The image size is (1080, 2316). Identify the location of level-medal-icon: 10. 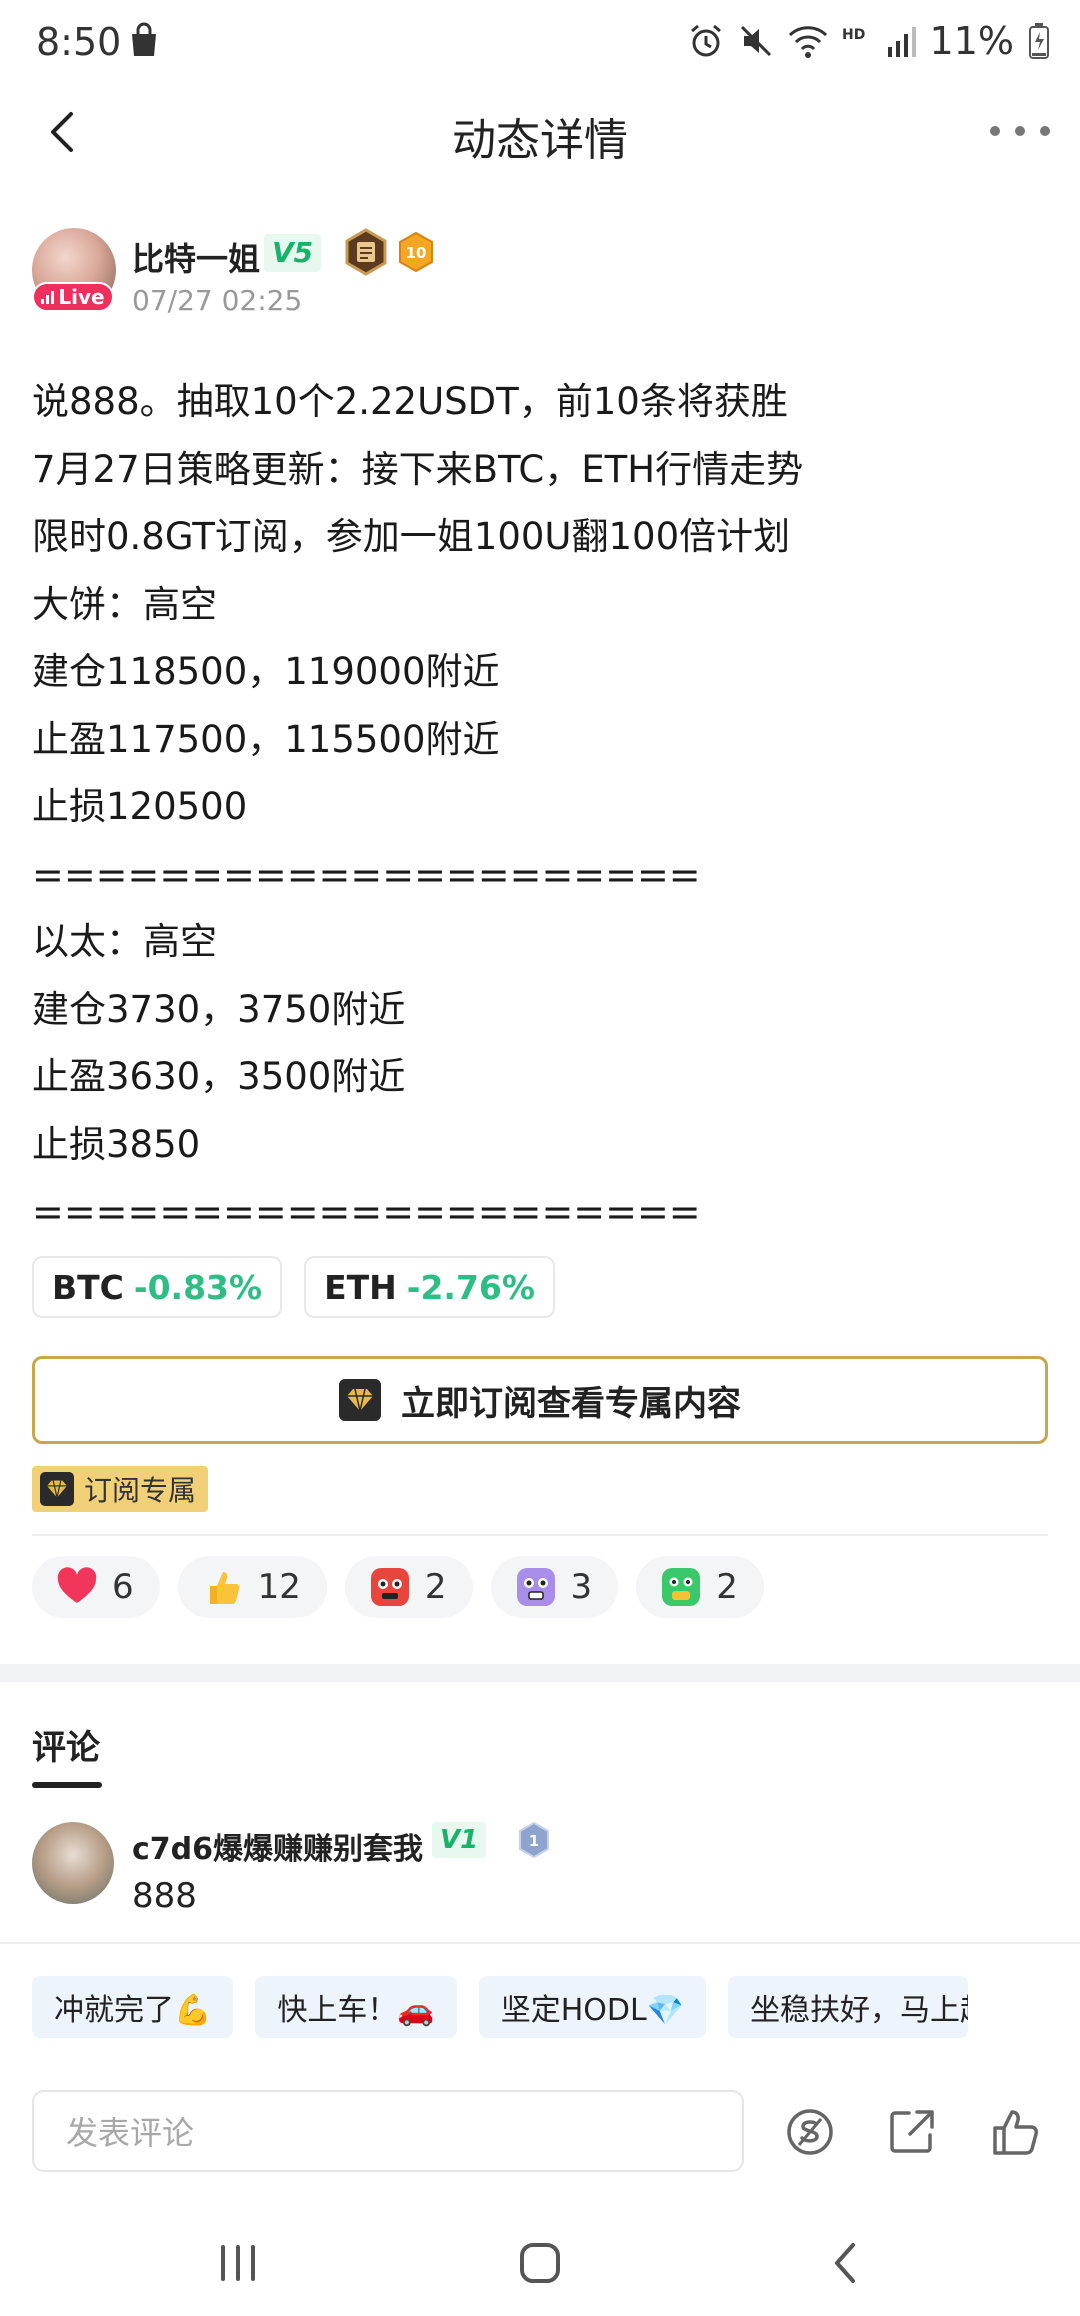
(416, 252).